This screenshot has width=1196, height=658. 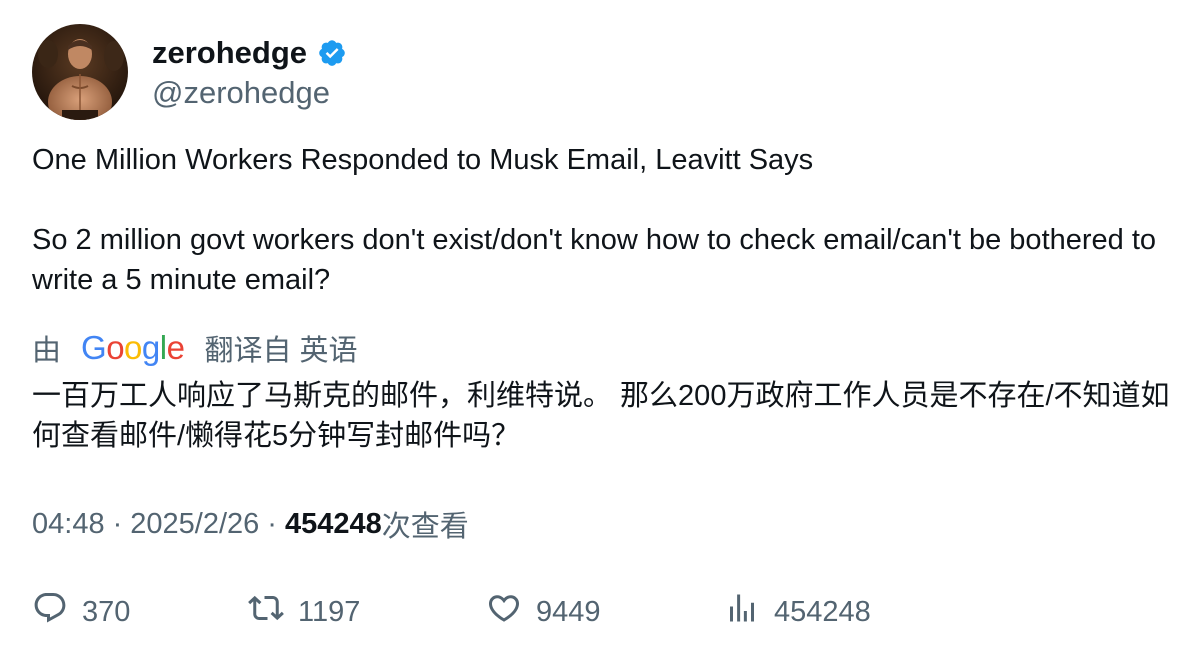 I want to click on google-logo: Google, so click(x=133, y=347).